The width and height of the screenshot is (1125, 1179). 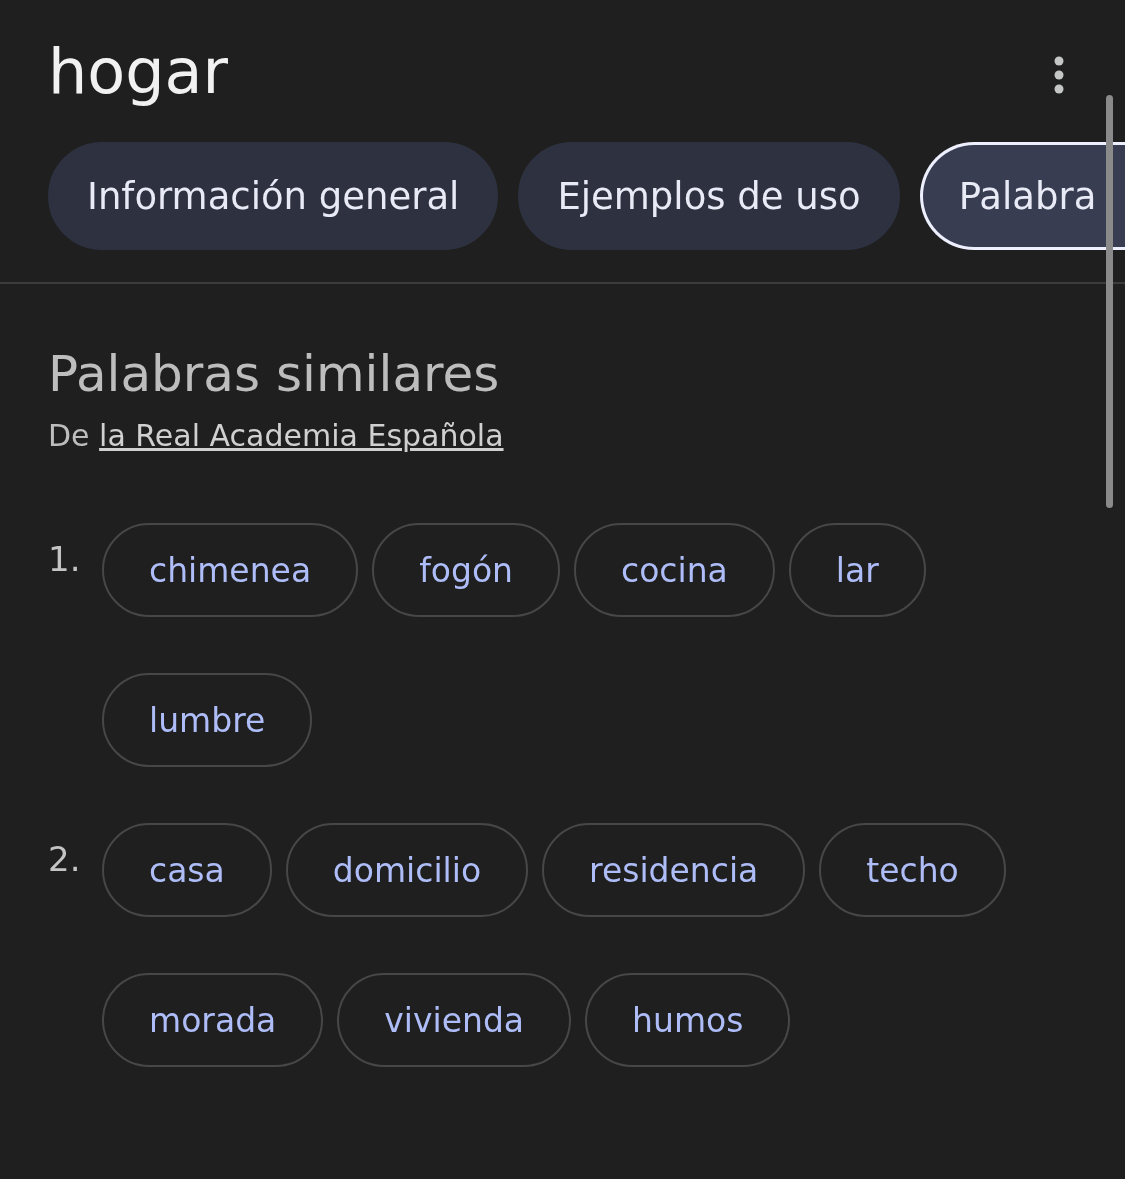 I want to click on word-chip: lar, so click(x=857, y=570).